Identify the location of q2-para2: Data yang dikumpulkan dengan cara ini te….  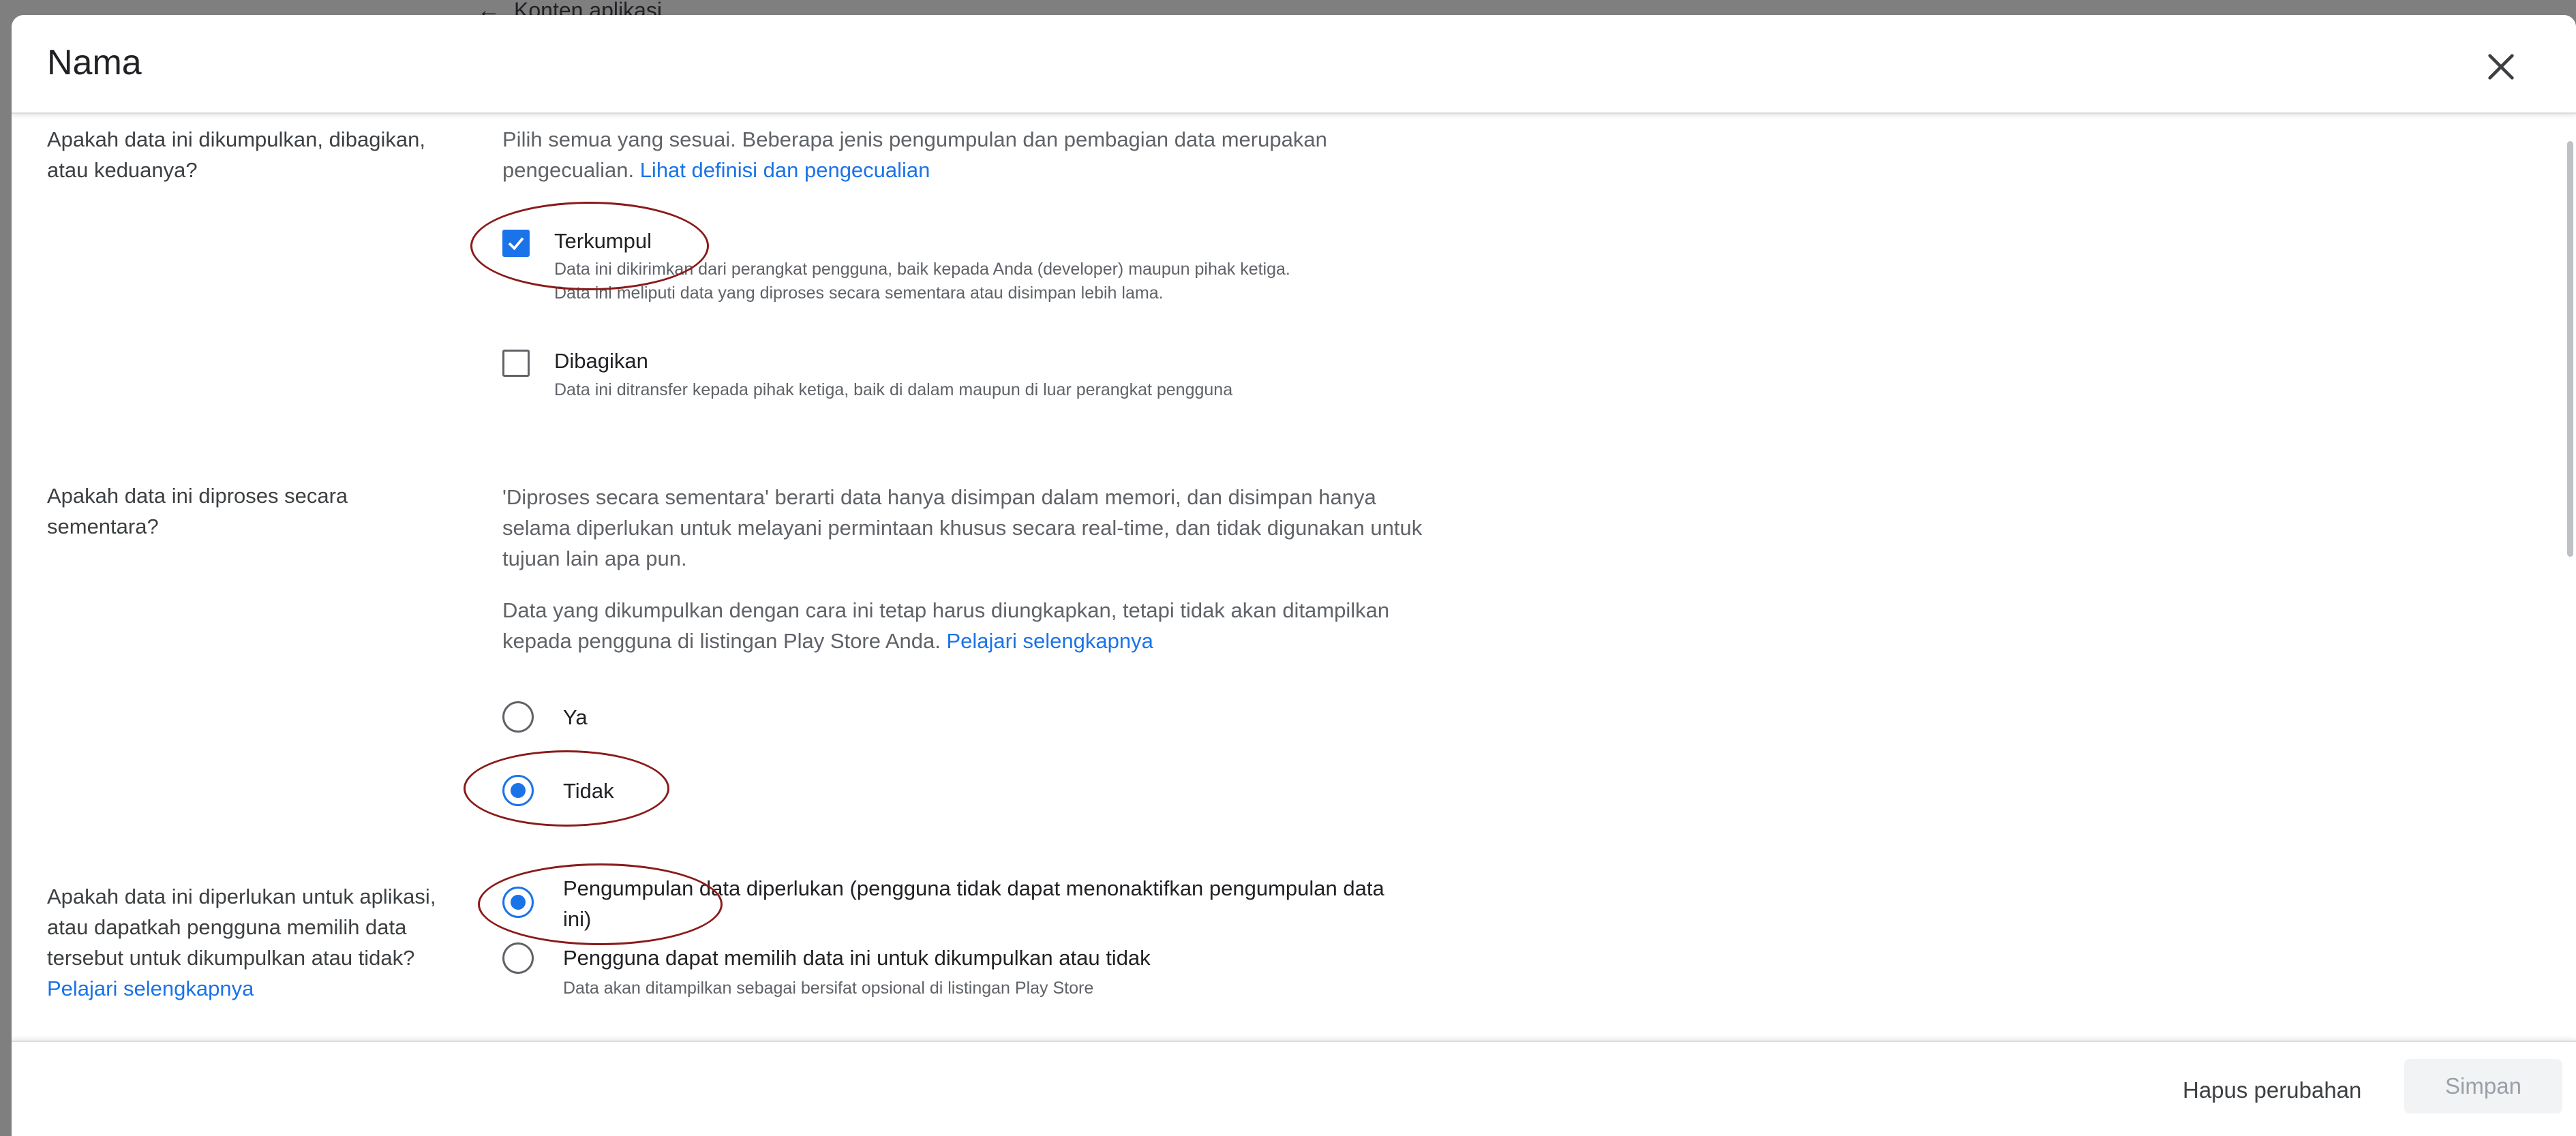
(972, 626).